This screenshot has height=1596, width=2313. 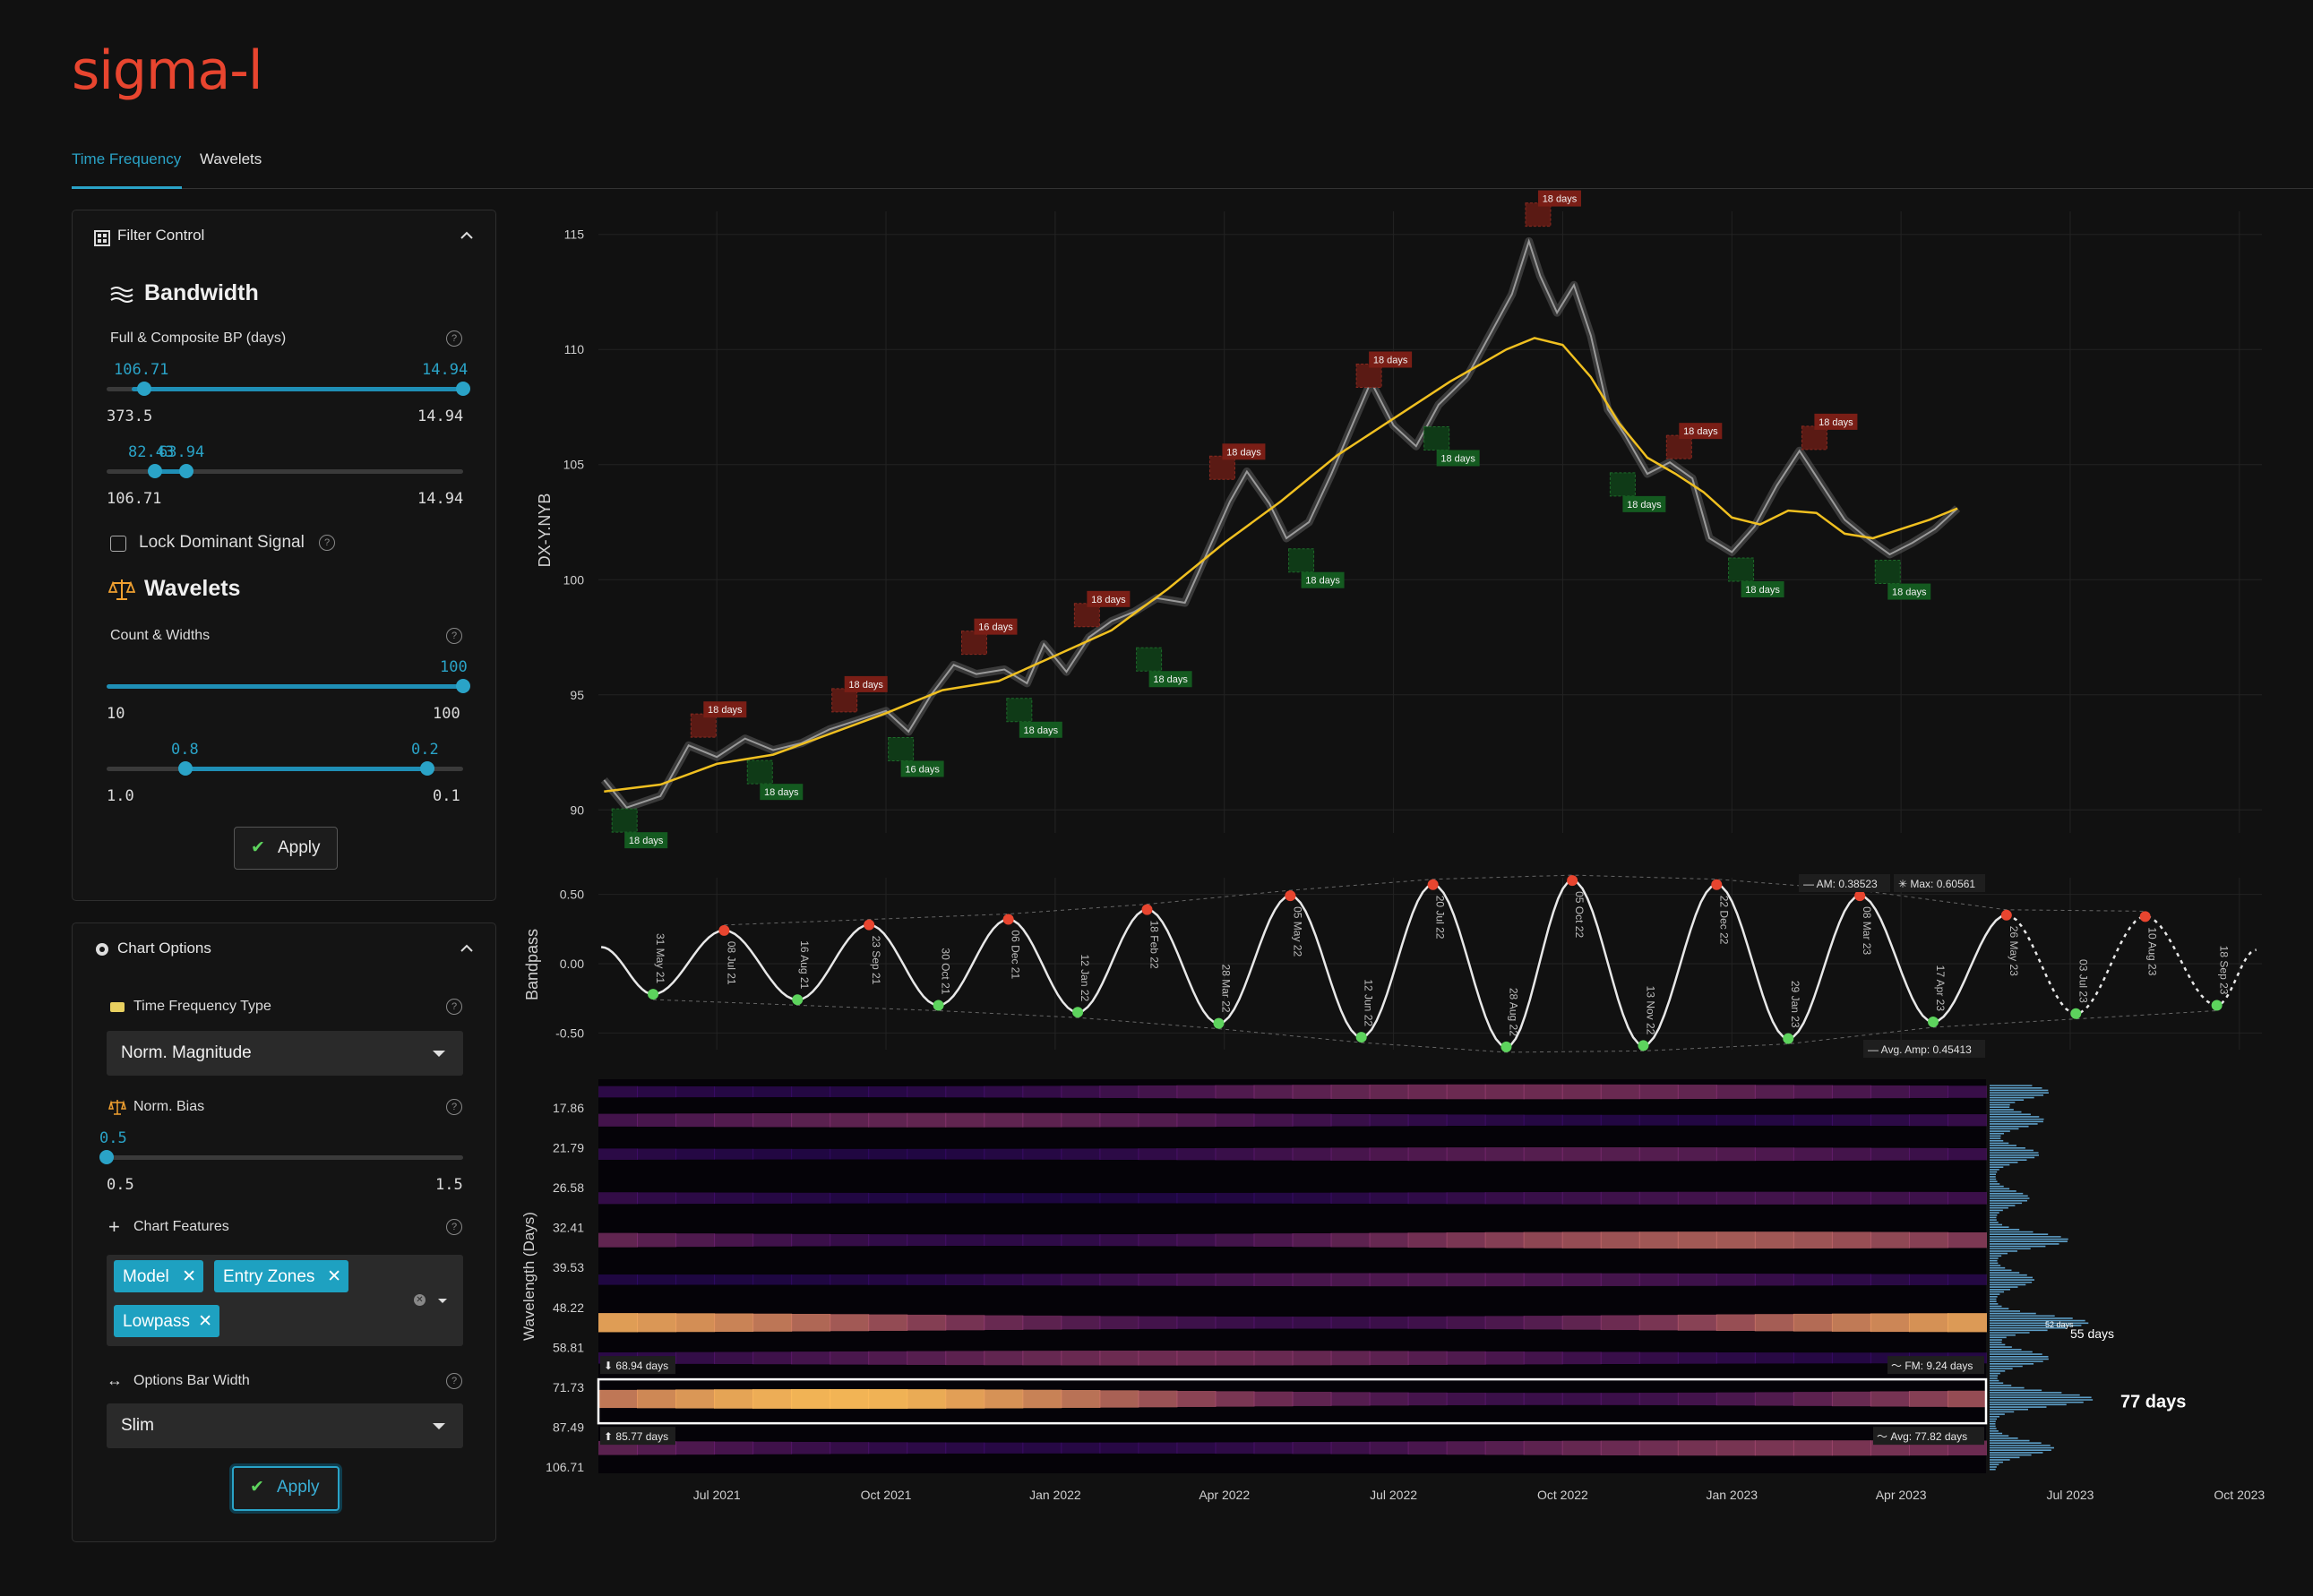 I want to click on y-tick-label: 106.71, so click(x=565, y=1467).